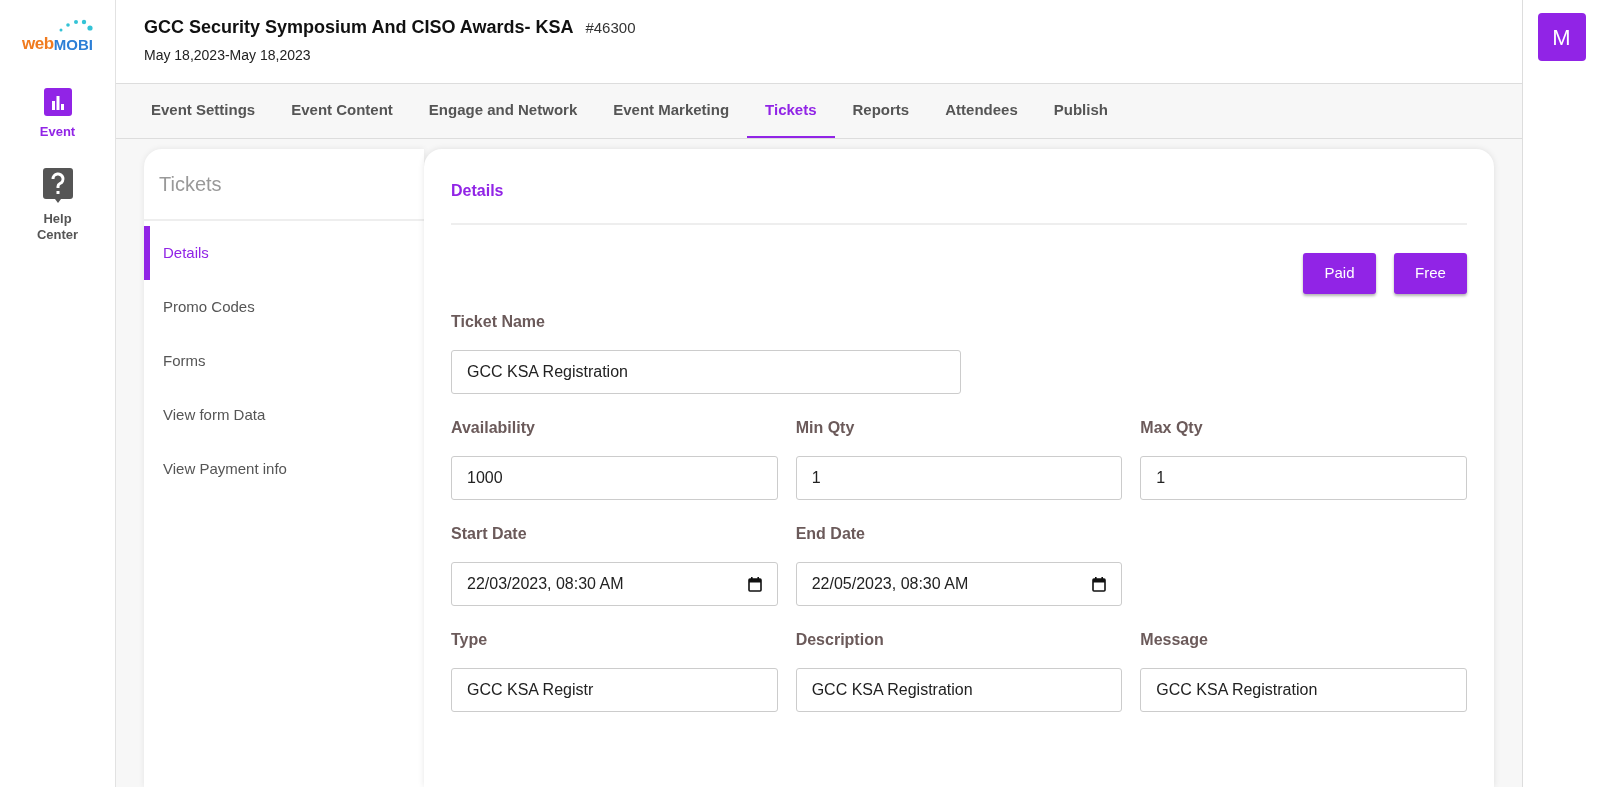 The width and height of the screenshot is (1600, 787). Describe the element at coordinates (614, 584) in the screenshot. I see `date-field: 22/03/2023, 08:30 AM` at that location.